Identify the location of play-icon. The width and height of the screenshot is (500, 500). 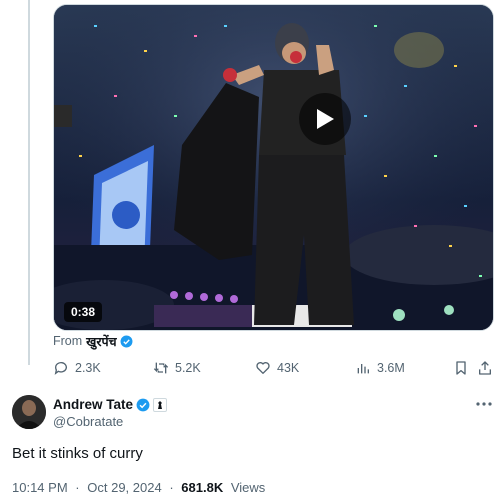
(325, 119).